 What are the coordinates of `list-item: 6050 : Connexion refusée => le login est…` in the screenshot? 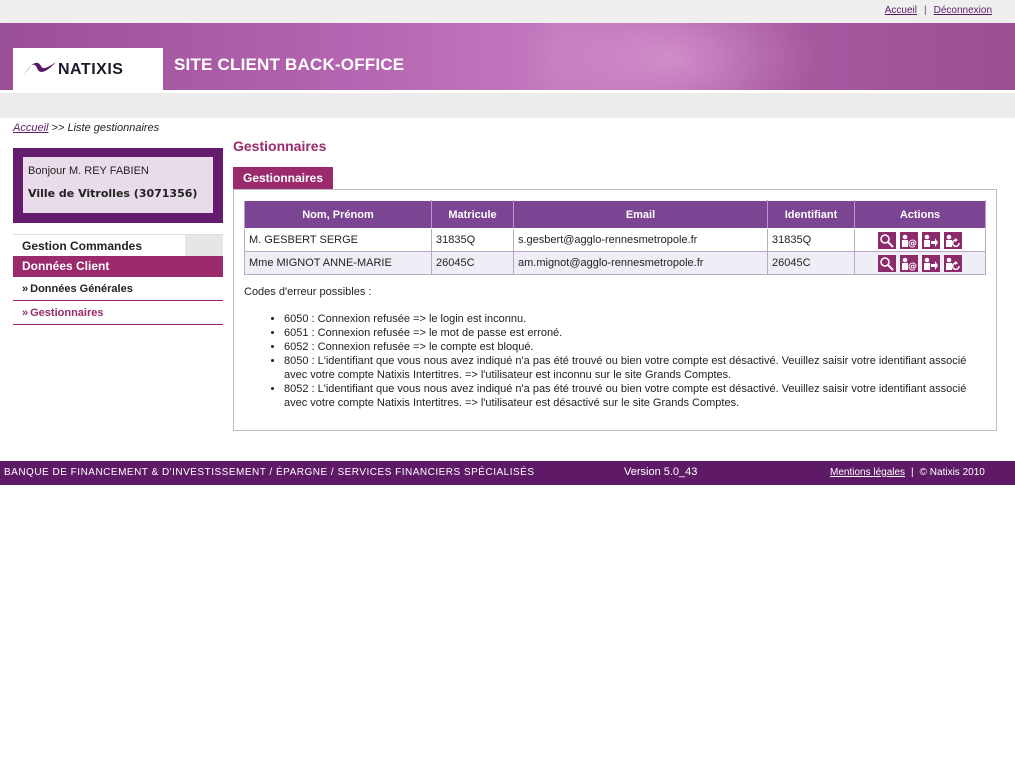 It's located at (634, 319).